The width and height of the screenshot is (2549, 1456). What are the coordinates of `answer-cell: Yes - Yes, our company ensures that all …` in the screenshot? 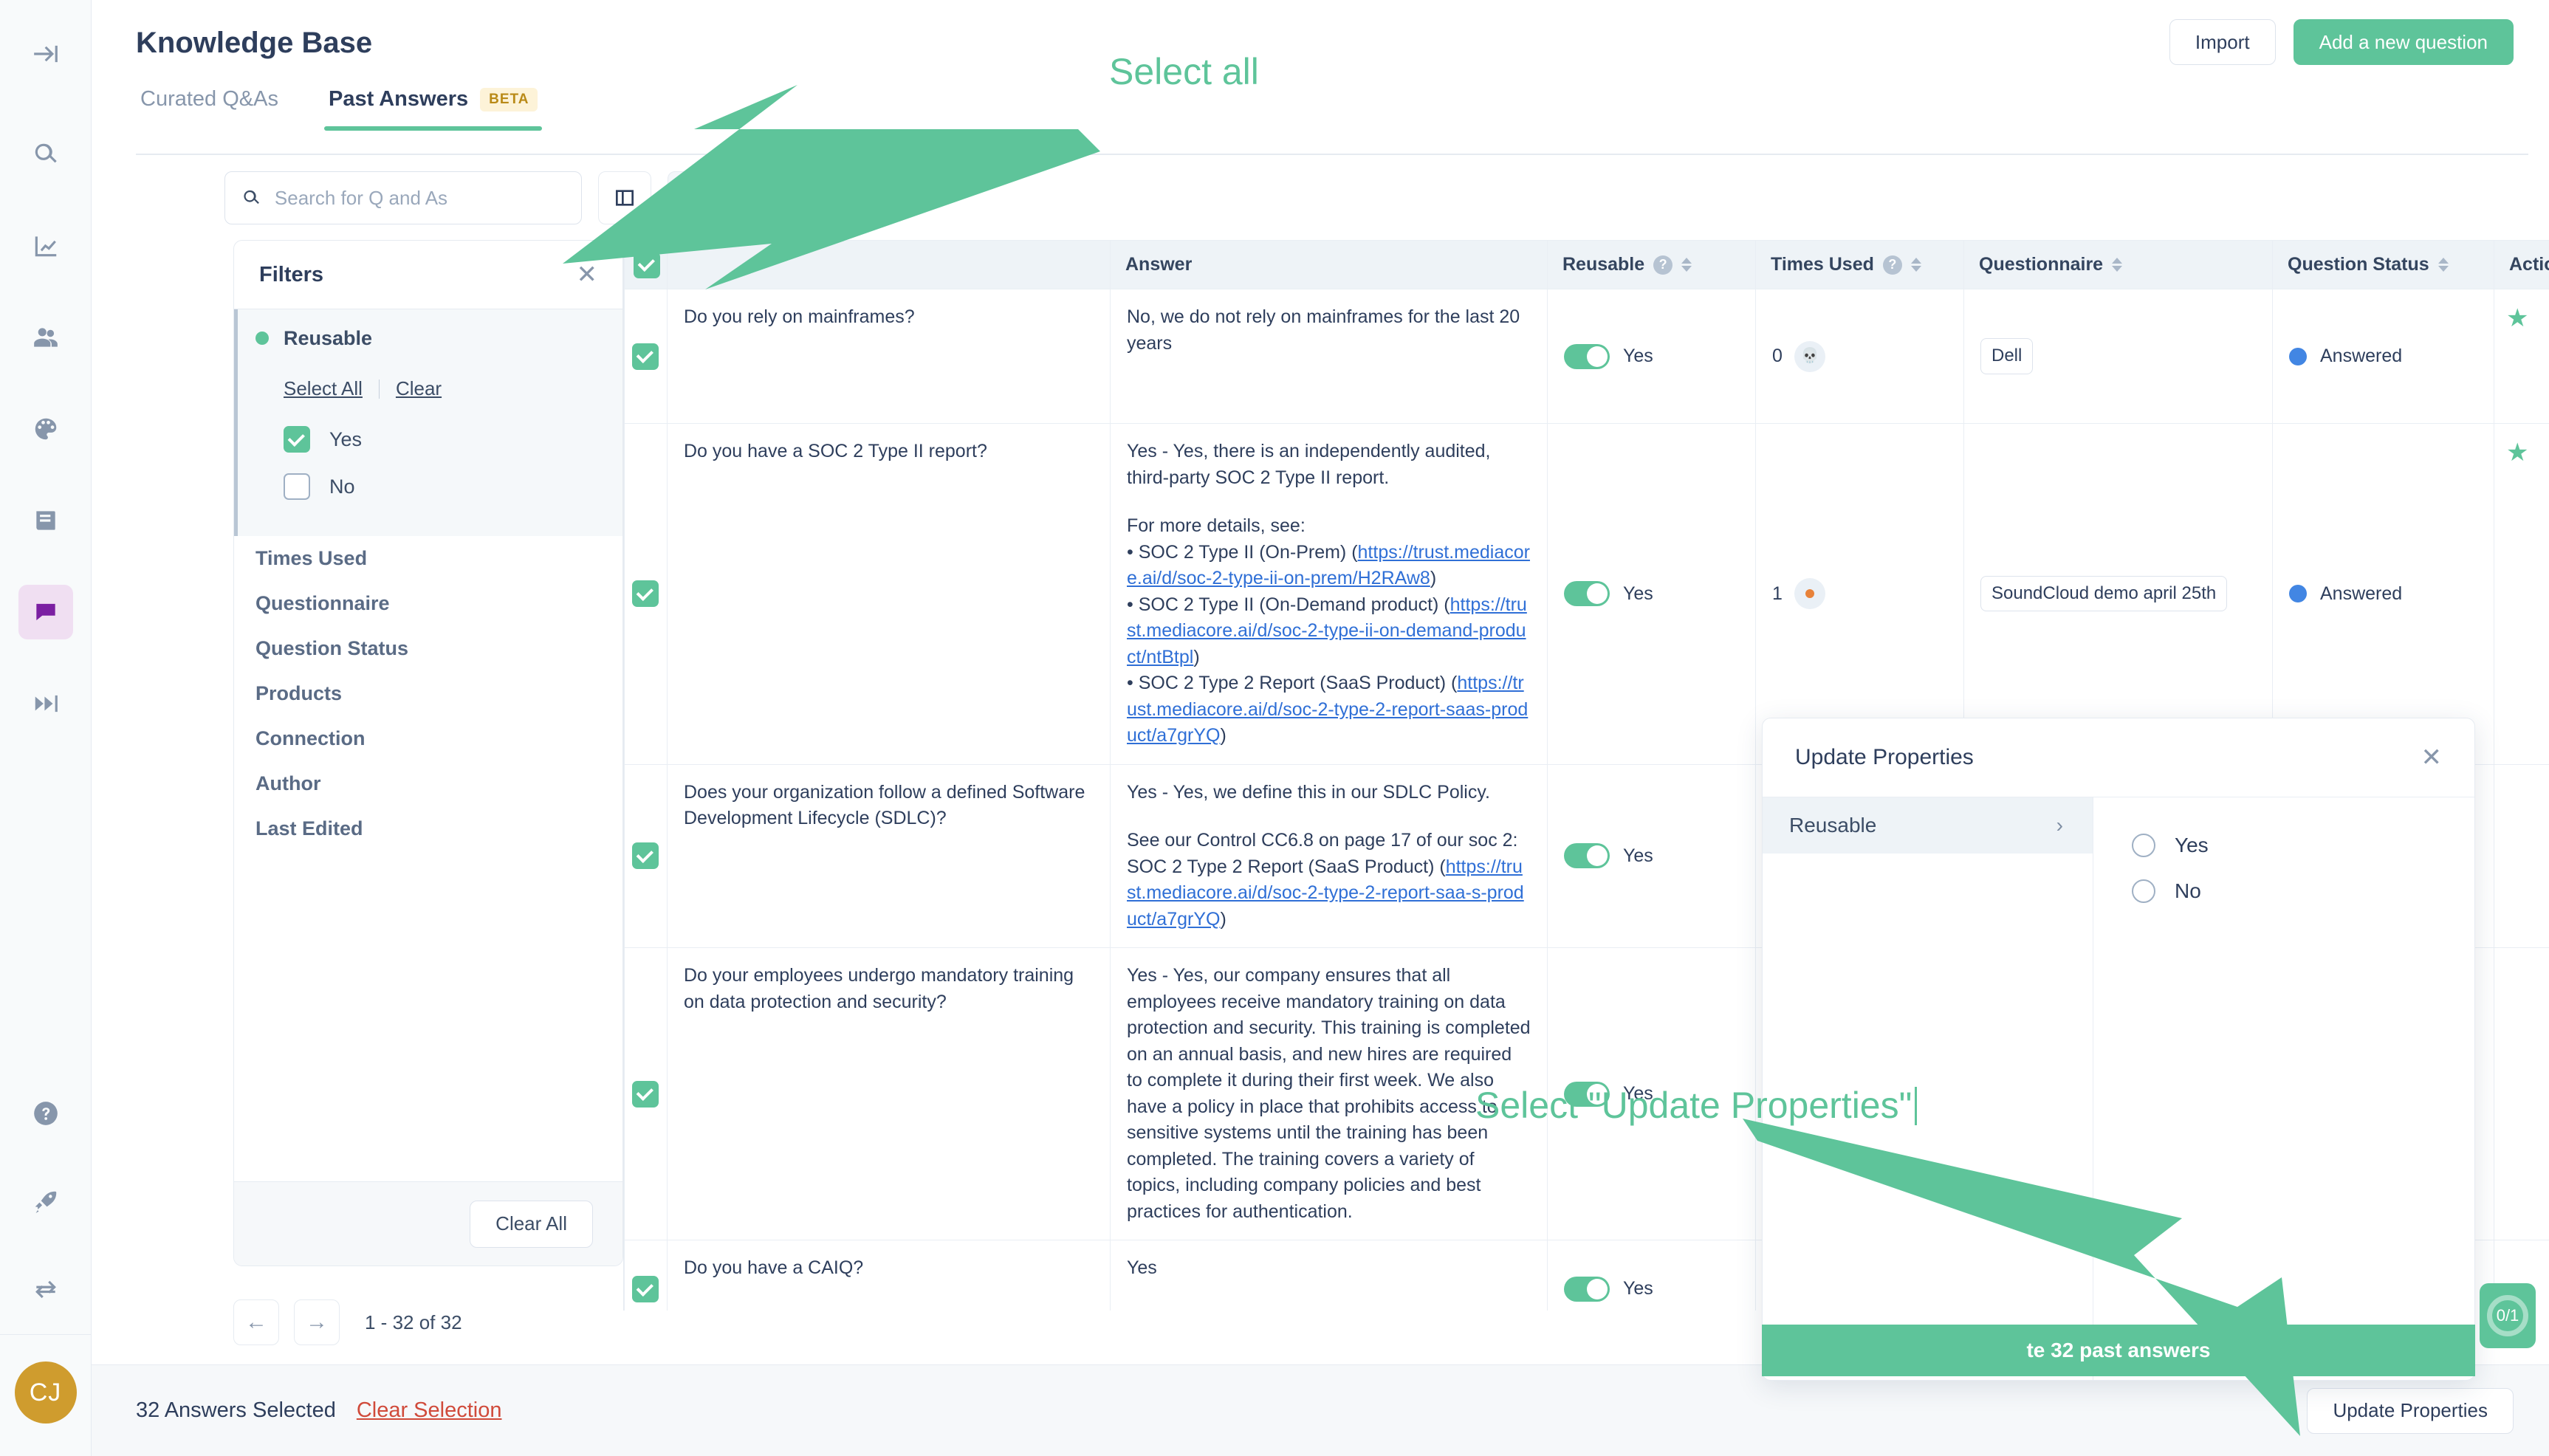 It's located at (1329, 1093).